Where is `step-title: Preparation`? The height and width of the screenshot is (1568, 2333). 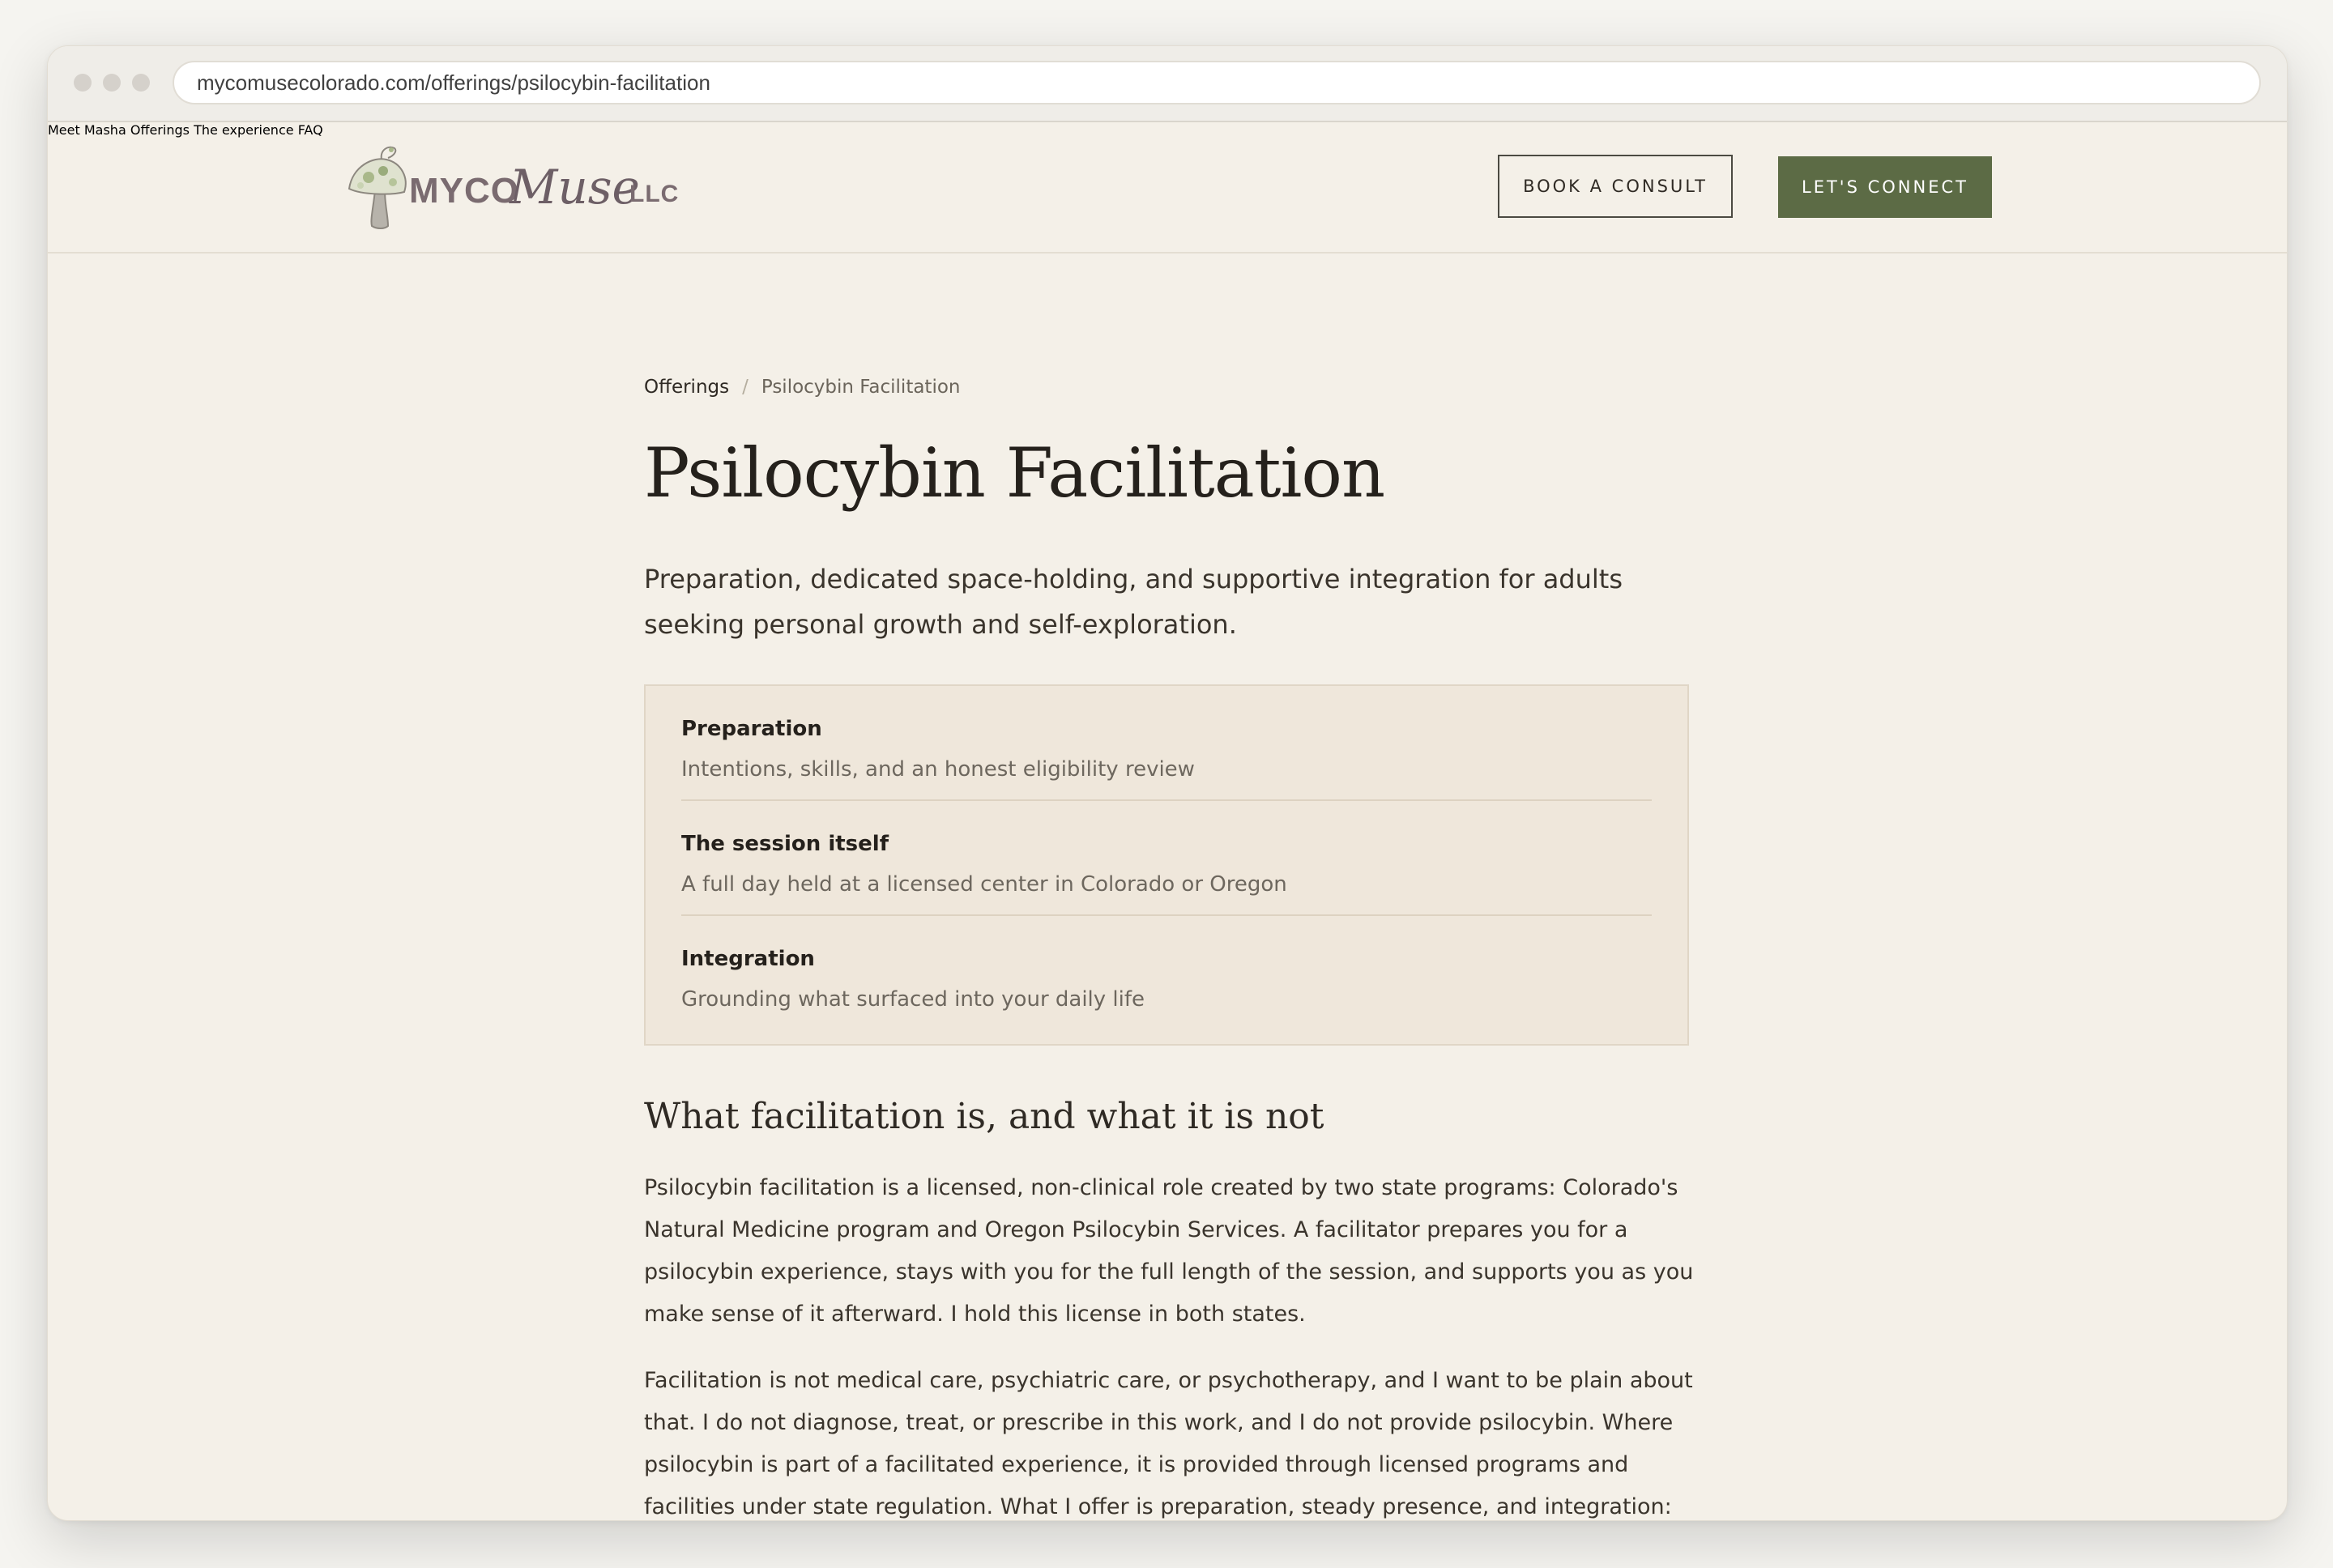 step-title: Preparation is located at coordinates (751, 729).